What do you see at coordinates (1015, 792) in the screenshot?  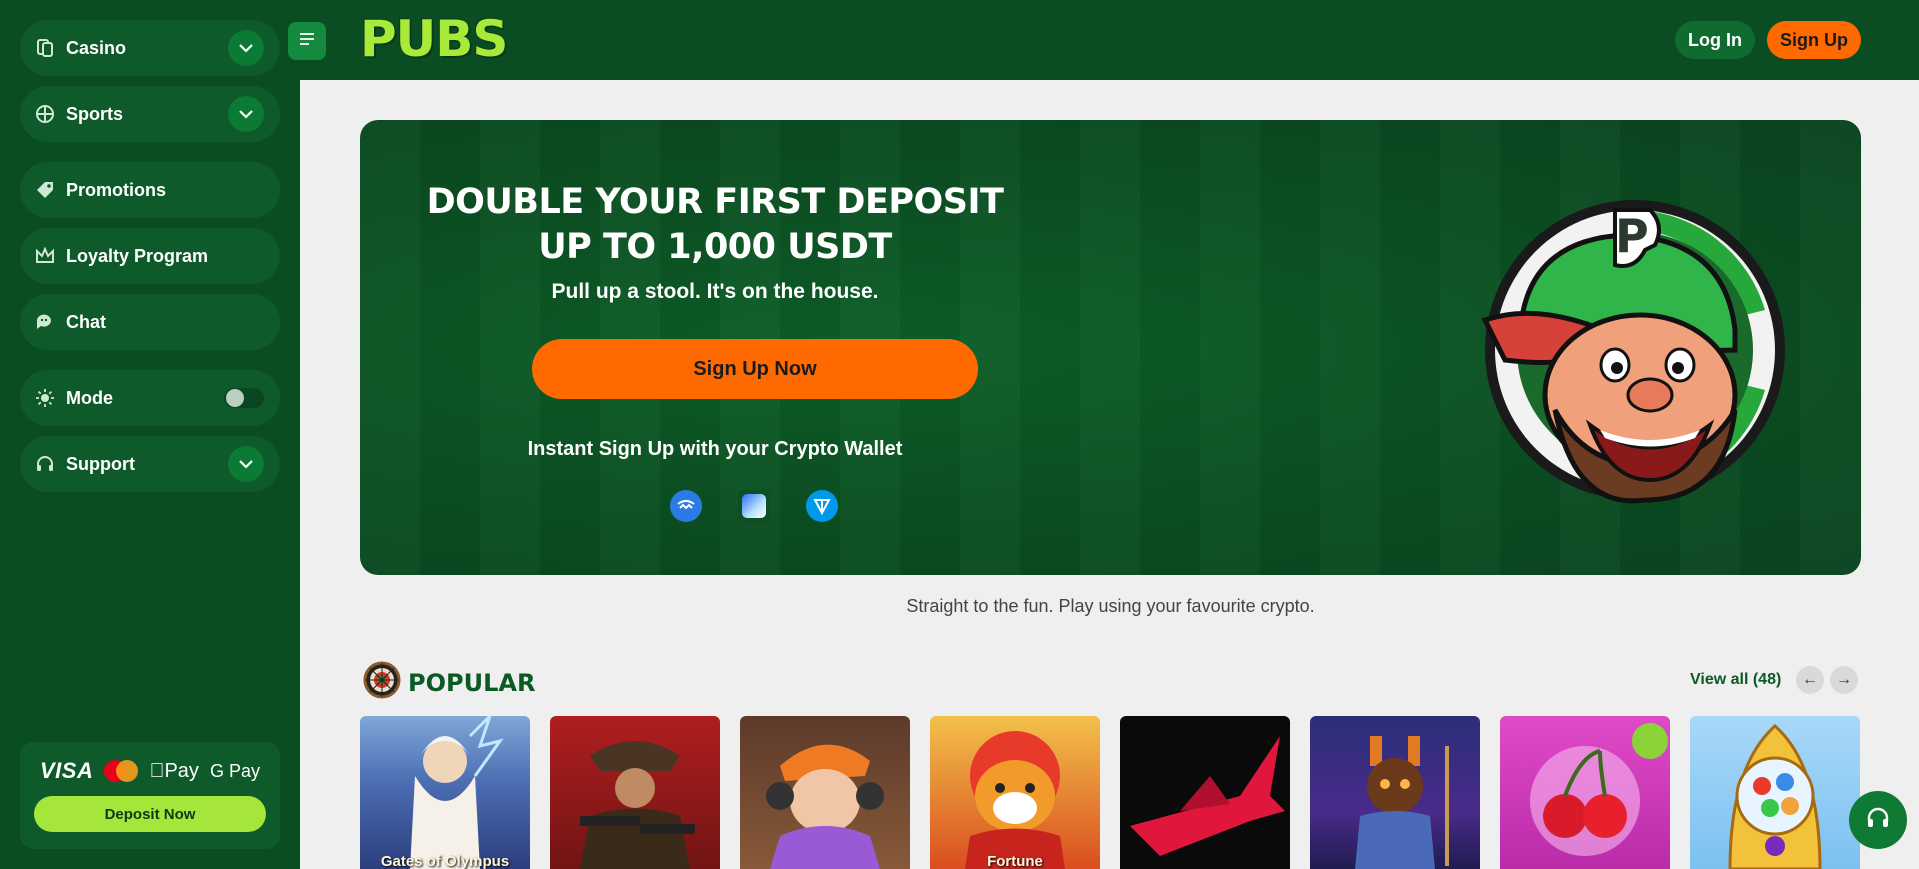 I see `game-card: Fortune` at bounding box center [1015, 792].